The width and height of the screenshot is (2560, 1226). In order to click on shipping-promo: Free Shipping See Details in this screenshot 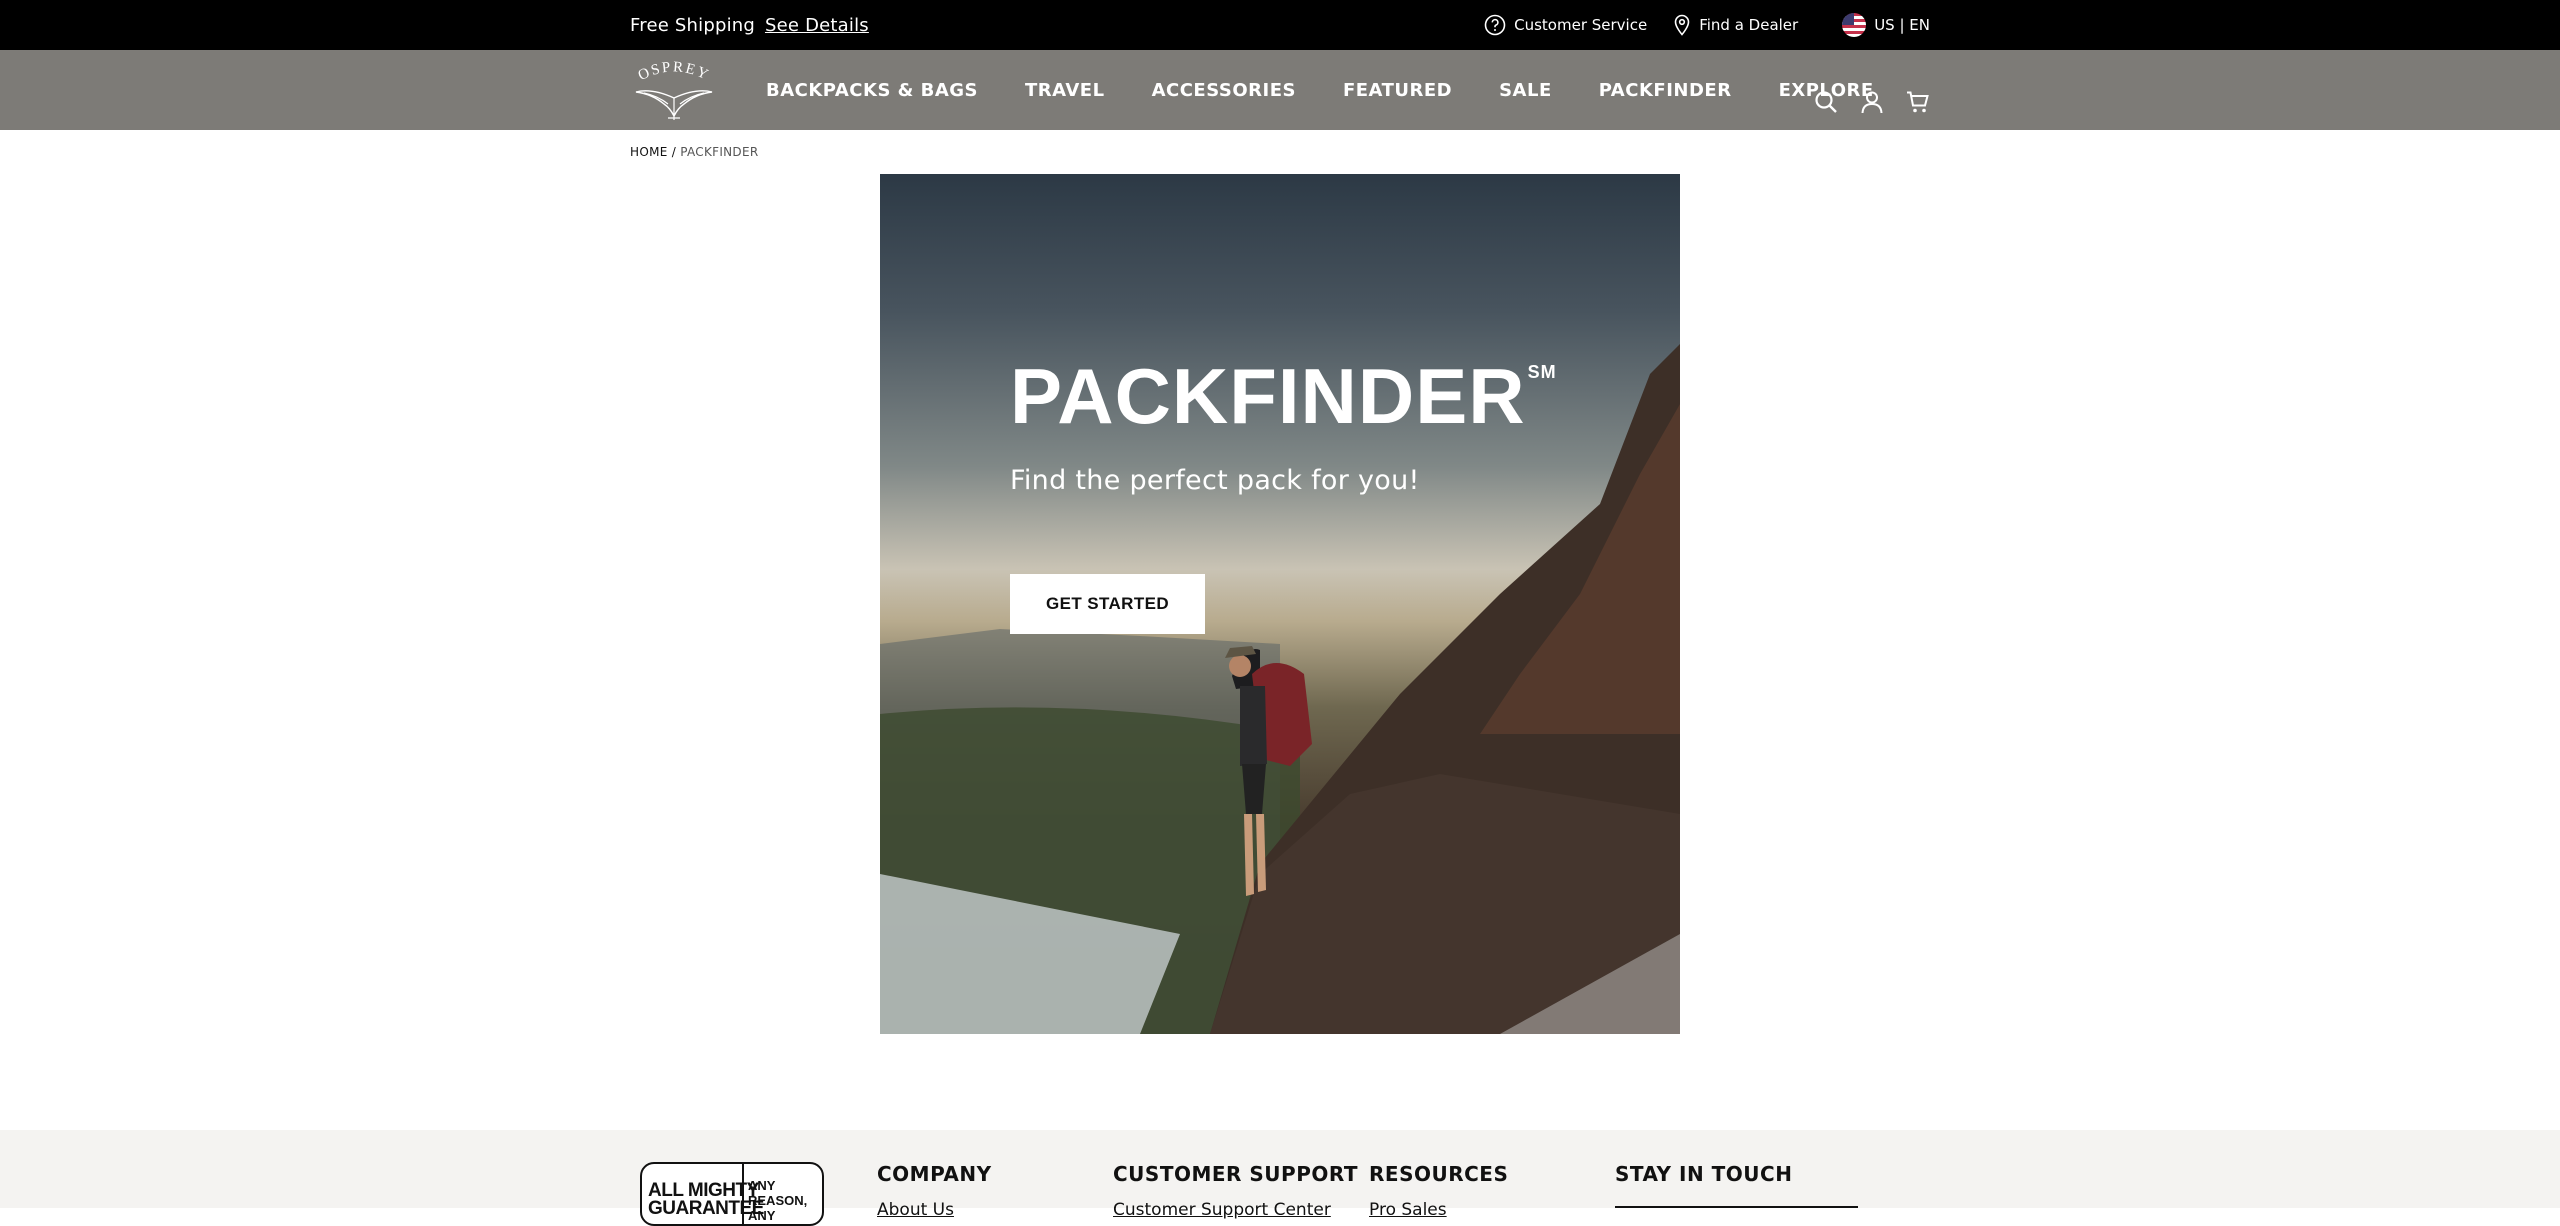, I will do `click(749, 25)`.